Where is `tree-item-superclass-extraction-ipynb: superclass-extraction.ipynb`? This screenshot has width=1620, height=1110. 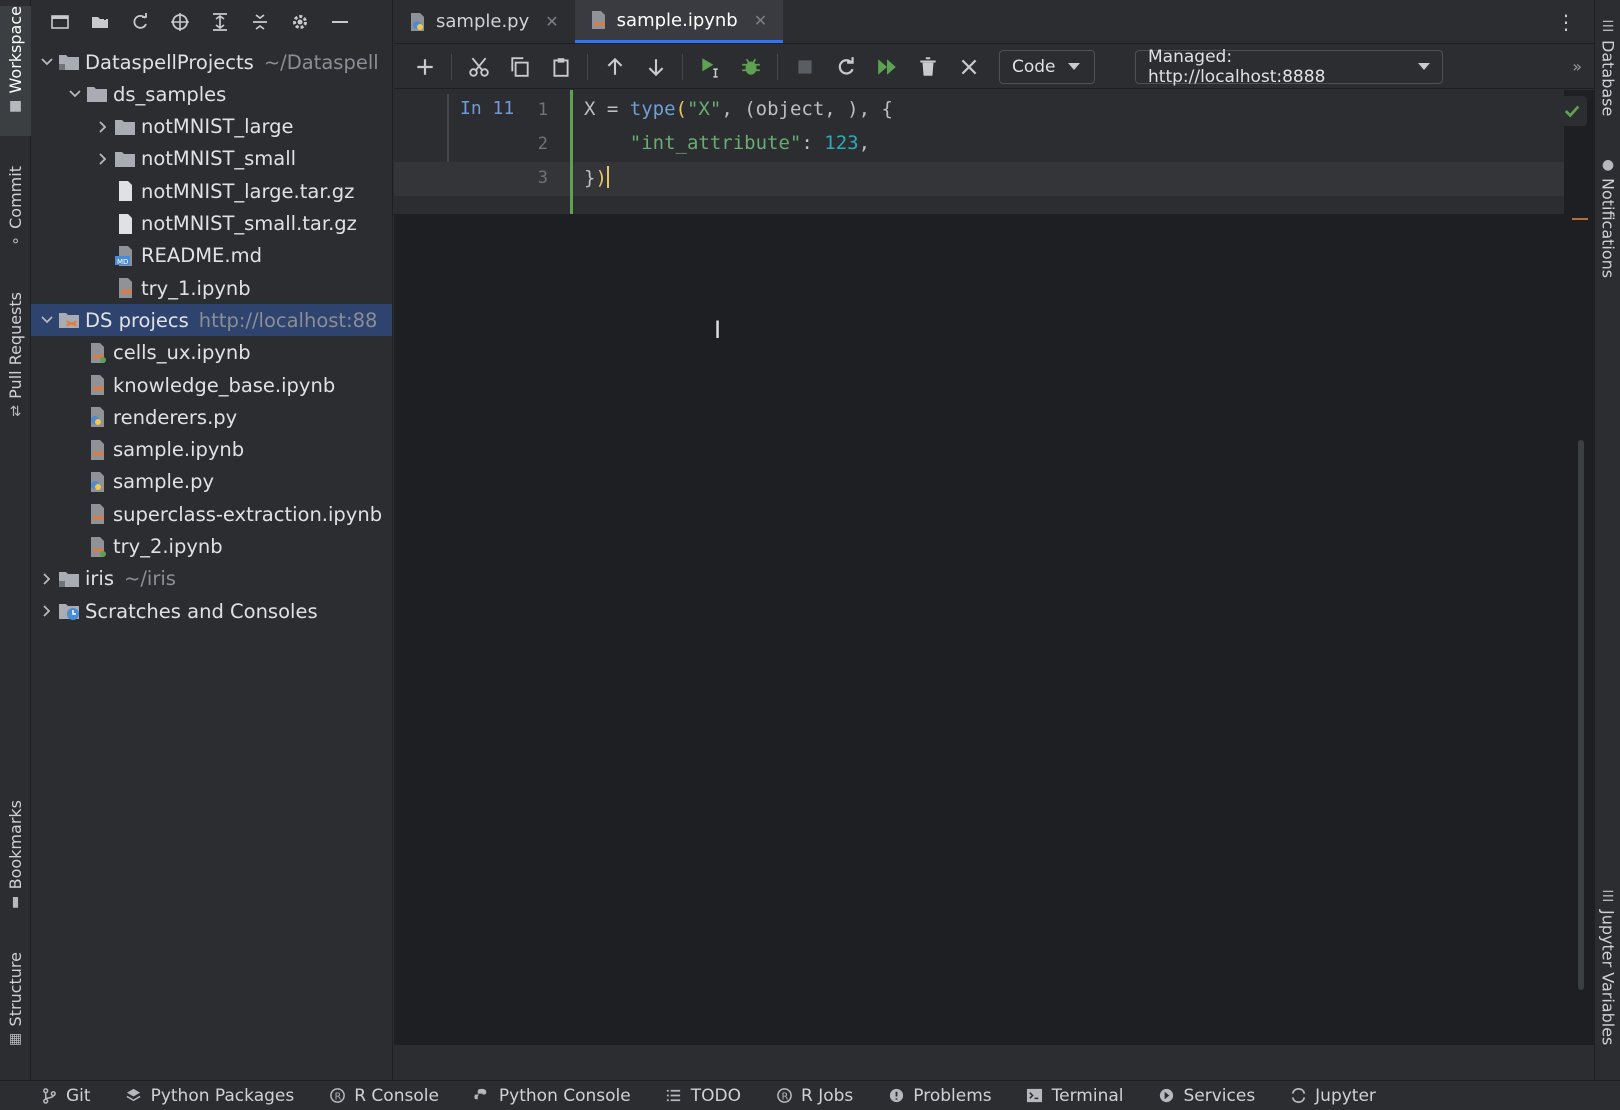 tree-item-superclass-extraction-ipynb: superclass-extraction.ipynb is located at coordinates (211, 514).